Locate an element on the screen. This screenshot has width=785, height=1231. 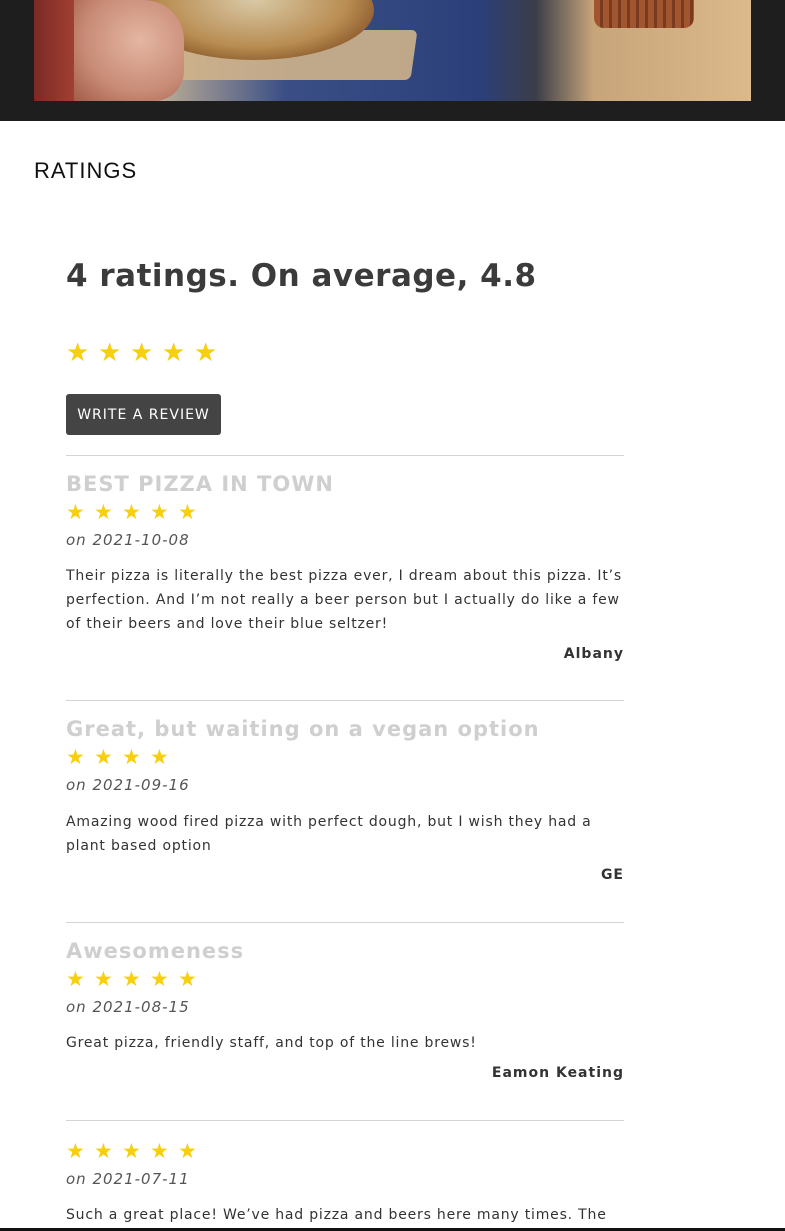
review-title: BEST PIZZA IN TOWN is located at coordinates (200, 484).